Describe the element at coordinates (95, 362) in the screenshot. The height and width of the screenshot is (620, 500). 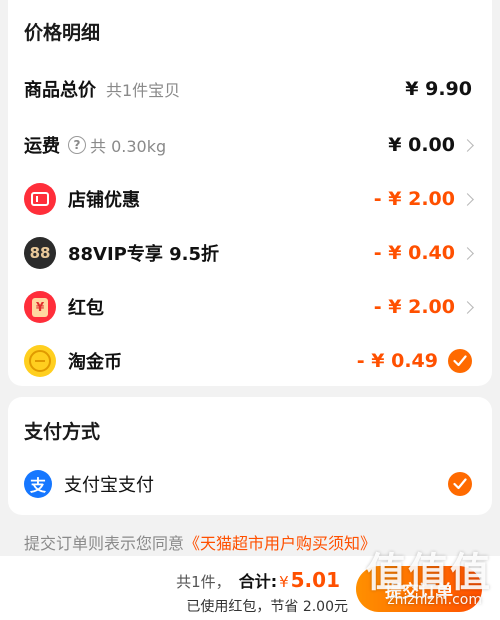
I see `taojinbi-label: 淘金币` at that location.